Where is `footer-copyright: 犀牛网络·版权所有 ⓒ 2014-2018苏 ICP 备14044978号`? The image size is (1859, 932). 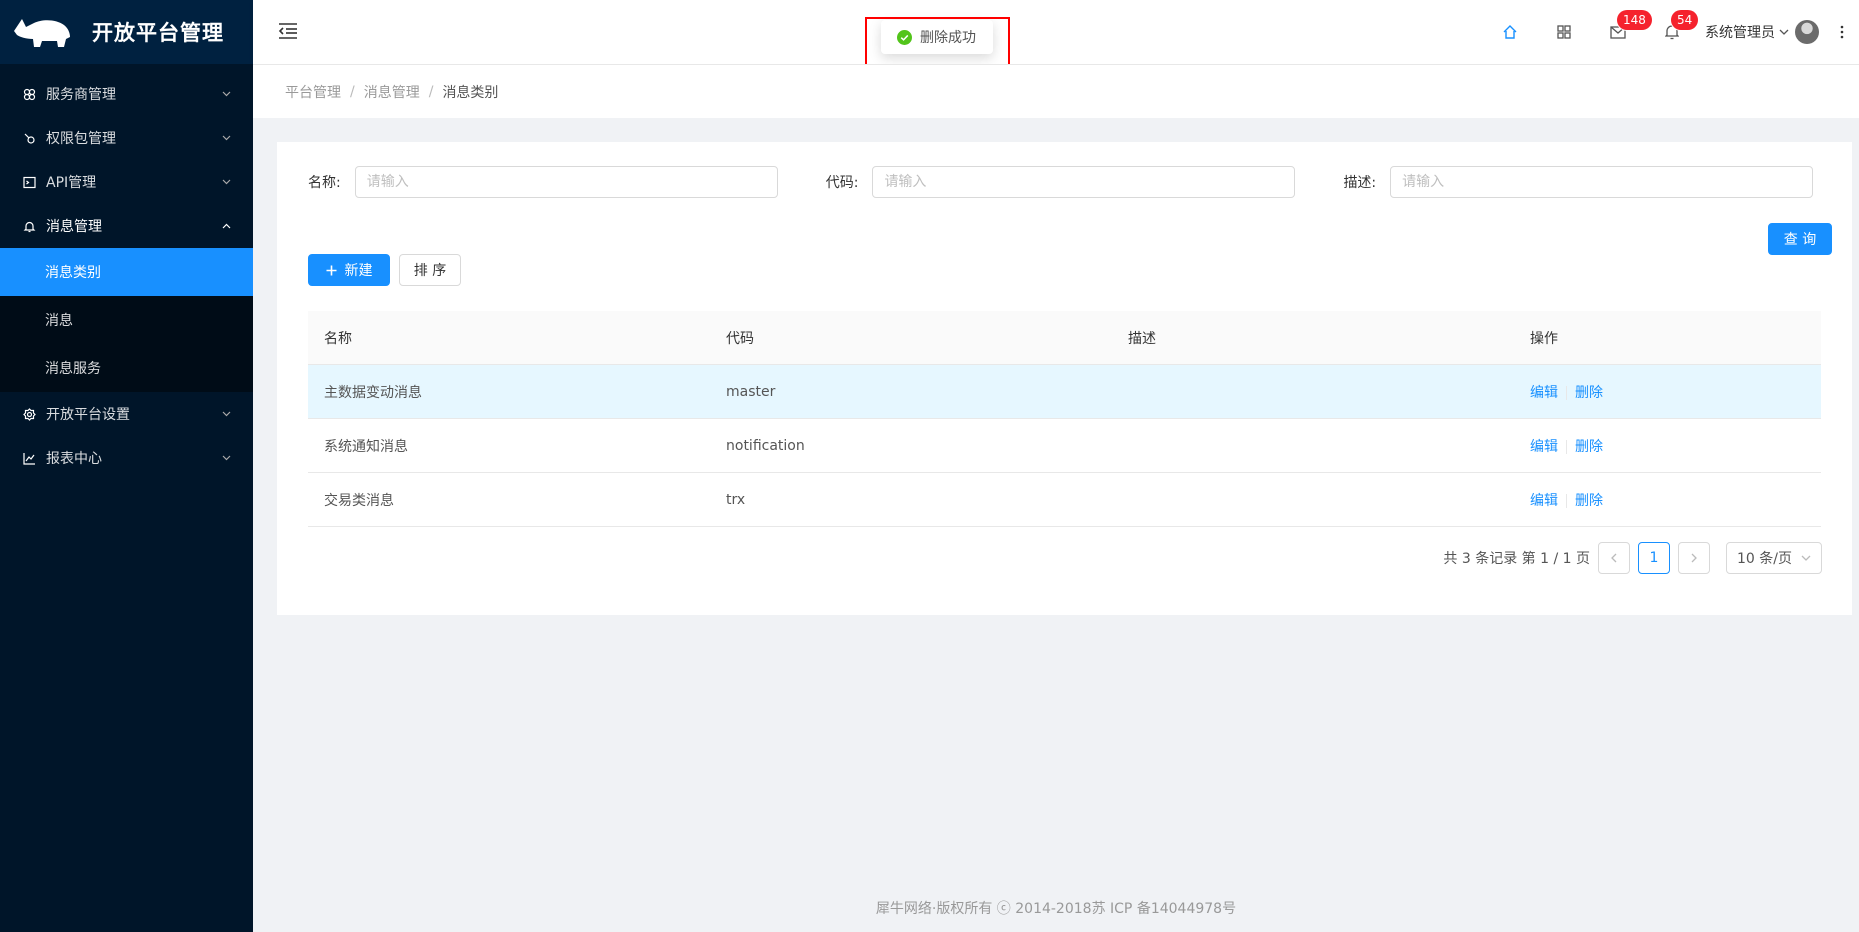 footer-copyright: 犀牛网络·版权所有 ⓒ 2014-2018苏 ICP 备14044978号 is located at coordinates (1056, 909).